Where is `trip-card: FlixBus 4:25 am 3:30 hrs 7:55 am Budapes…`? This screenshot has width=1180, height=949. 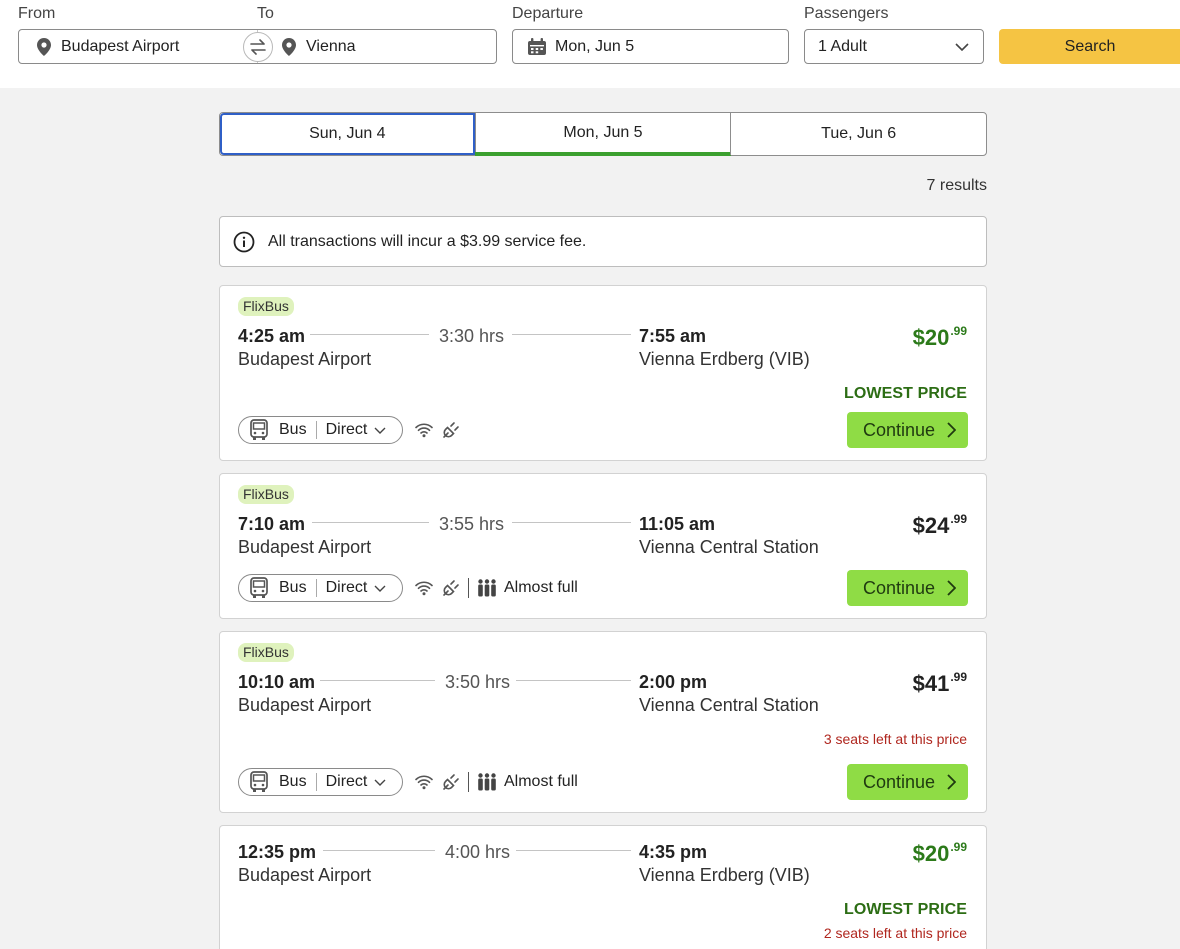
trip-card: FlixBus 4:25 am 3:30 hrs 7:55 am Budapes… is located at coordinates (603, 373).